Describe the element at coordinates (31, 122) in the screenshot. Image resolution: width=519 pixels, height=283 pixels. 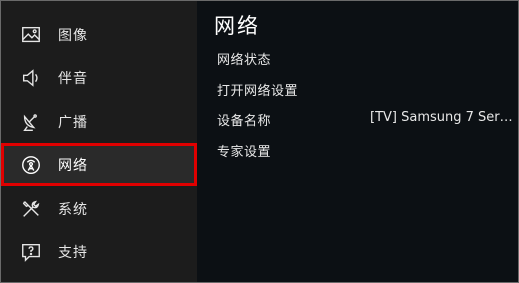
I see `satellite-dish-icon` at that location.